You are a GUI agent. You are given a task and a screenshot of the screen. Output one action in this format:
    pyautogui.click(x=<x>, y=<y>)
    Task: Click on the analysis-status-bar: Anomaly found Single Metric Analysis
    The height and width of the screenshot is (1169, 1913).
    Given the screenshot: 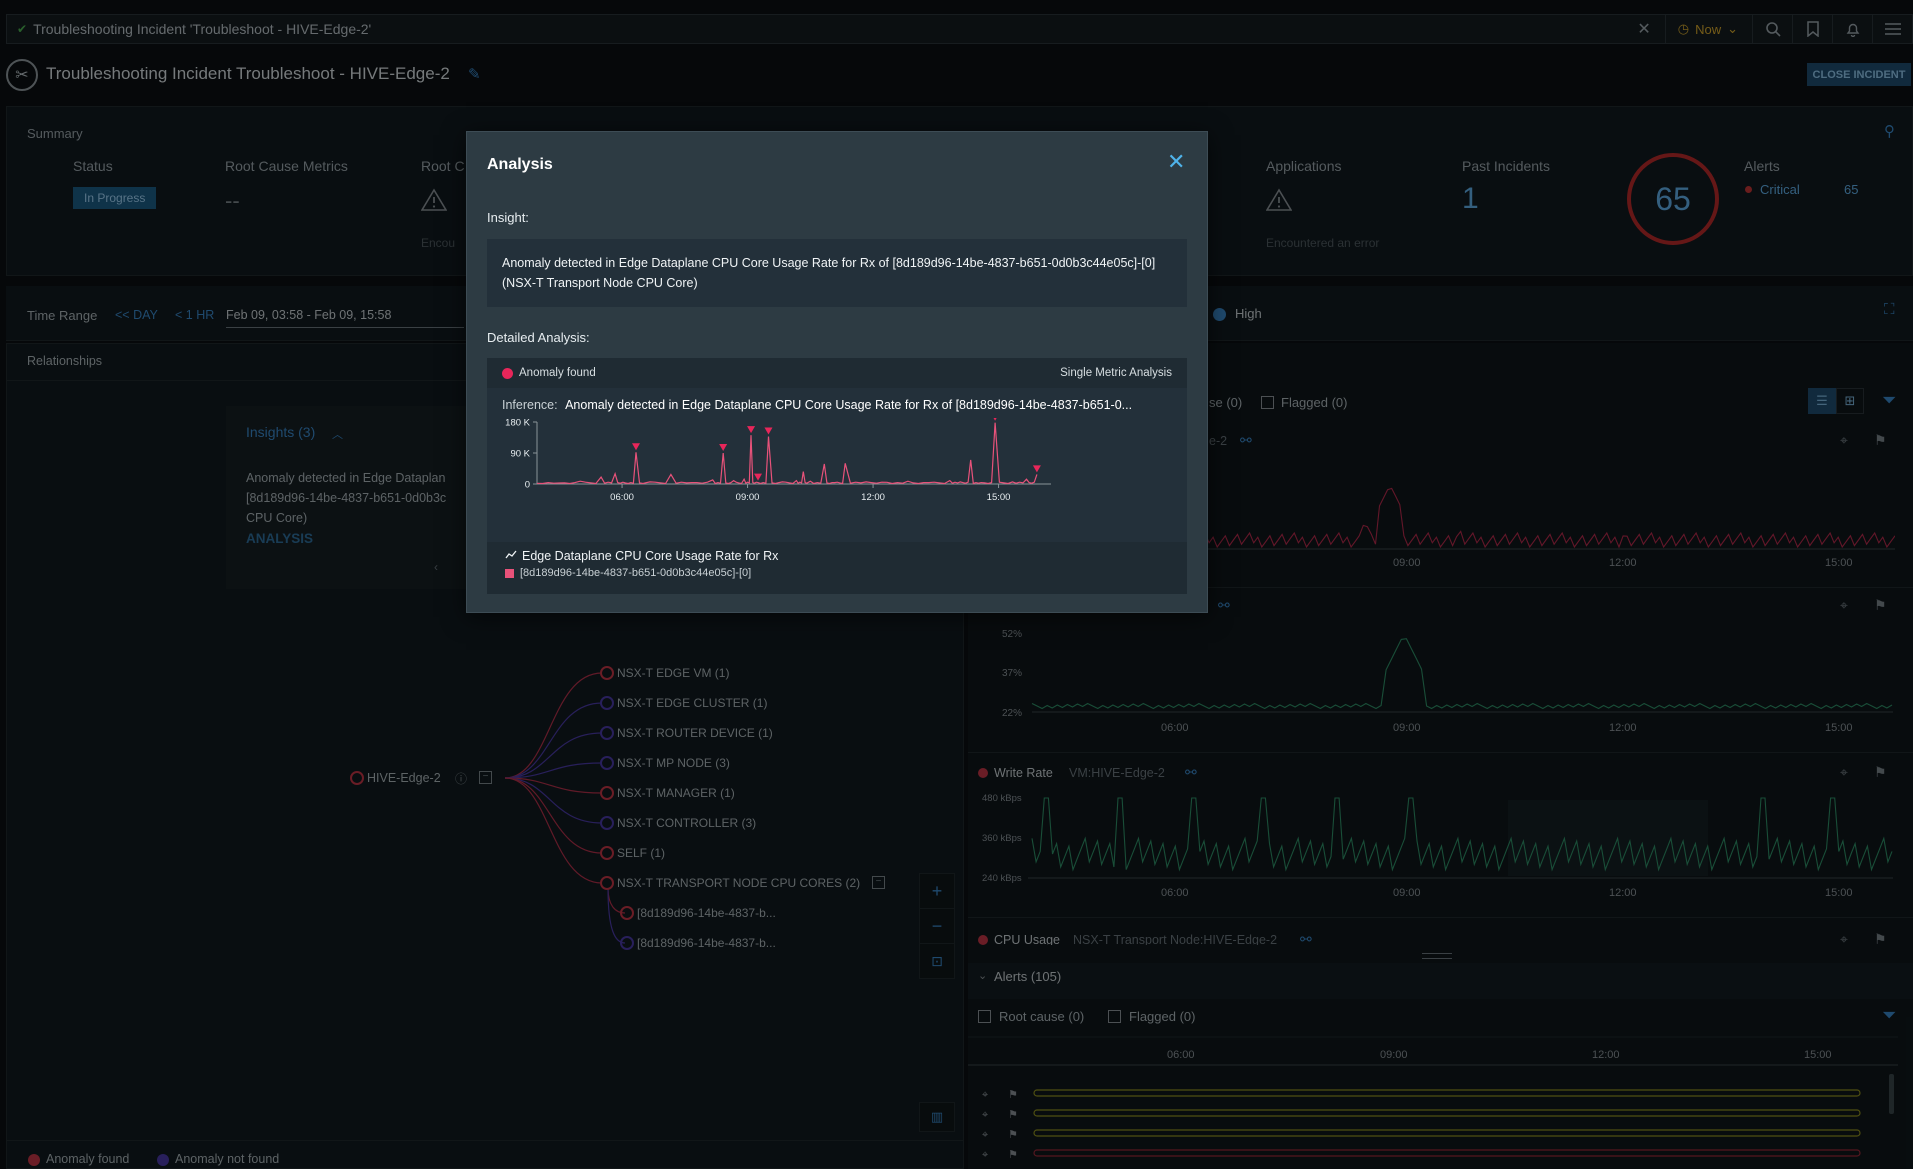 What is the action you would take?
    pyautogui.click(x=837, y=373)
    